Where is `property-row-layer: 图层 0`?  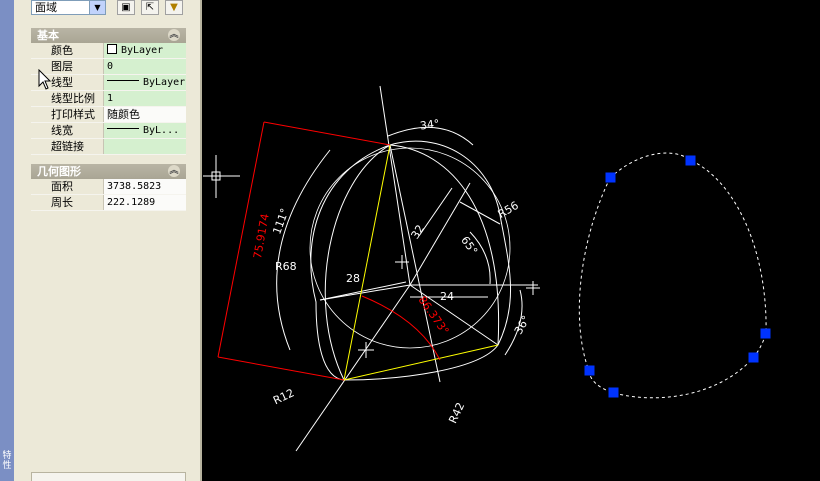
property-row-layer: 图层 0 is located at coordinates (108, 67).